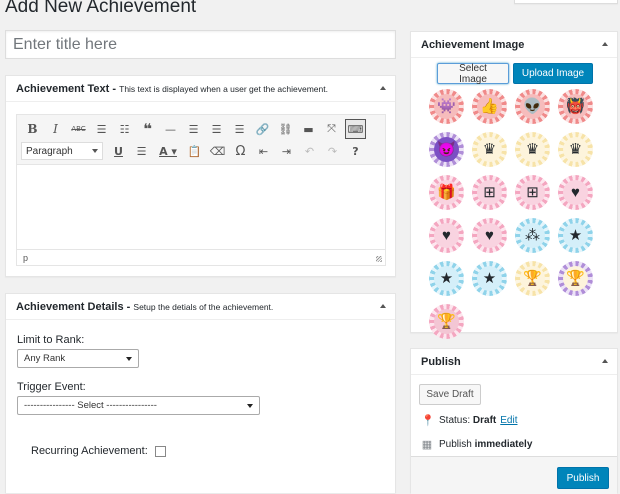  I want to click on clear-formatting-icon: ⌫, so click(217, 151).